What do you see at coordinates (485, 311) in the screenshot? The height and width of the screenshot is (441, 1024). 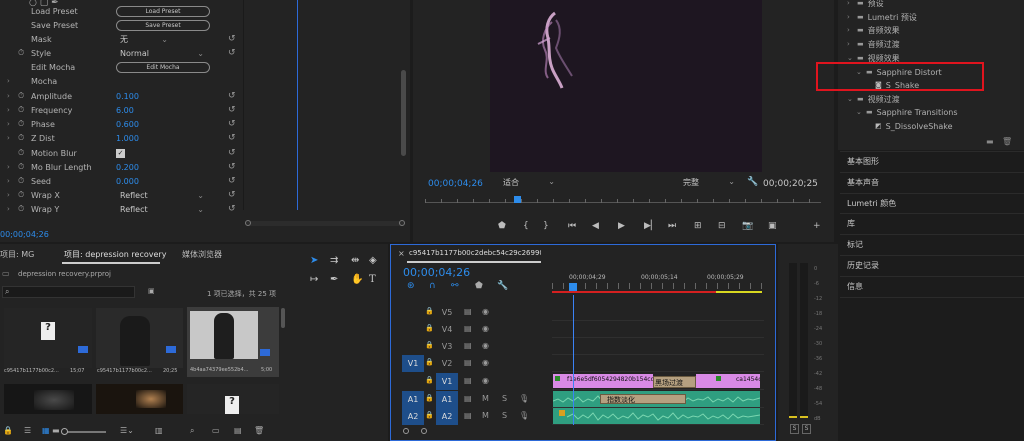 I see `eye-icon: ◉` at bounding box center [485, 311].